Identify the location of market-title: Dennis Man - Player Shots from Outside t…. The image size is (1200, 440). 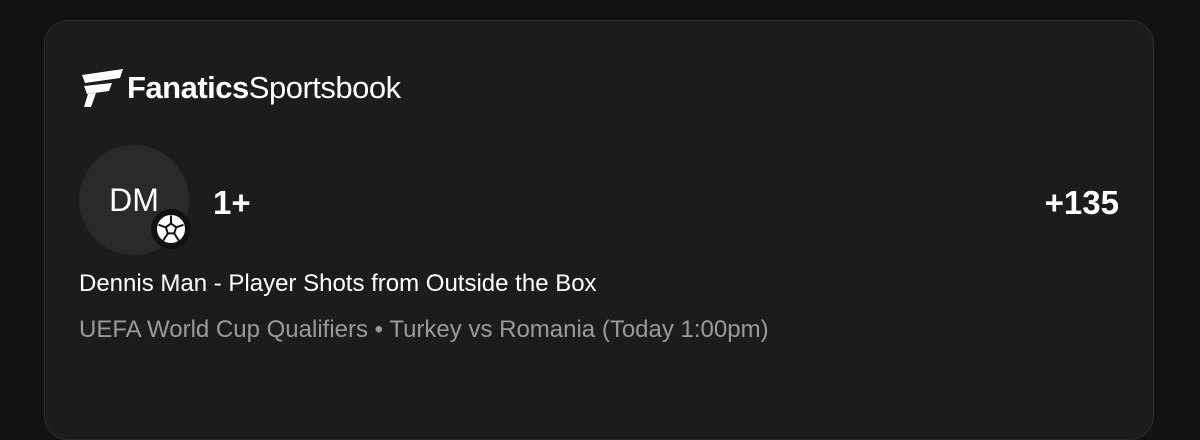
(338, 283).